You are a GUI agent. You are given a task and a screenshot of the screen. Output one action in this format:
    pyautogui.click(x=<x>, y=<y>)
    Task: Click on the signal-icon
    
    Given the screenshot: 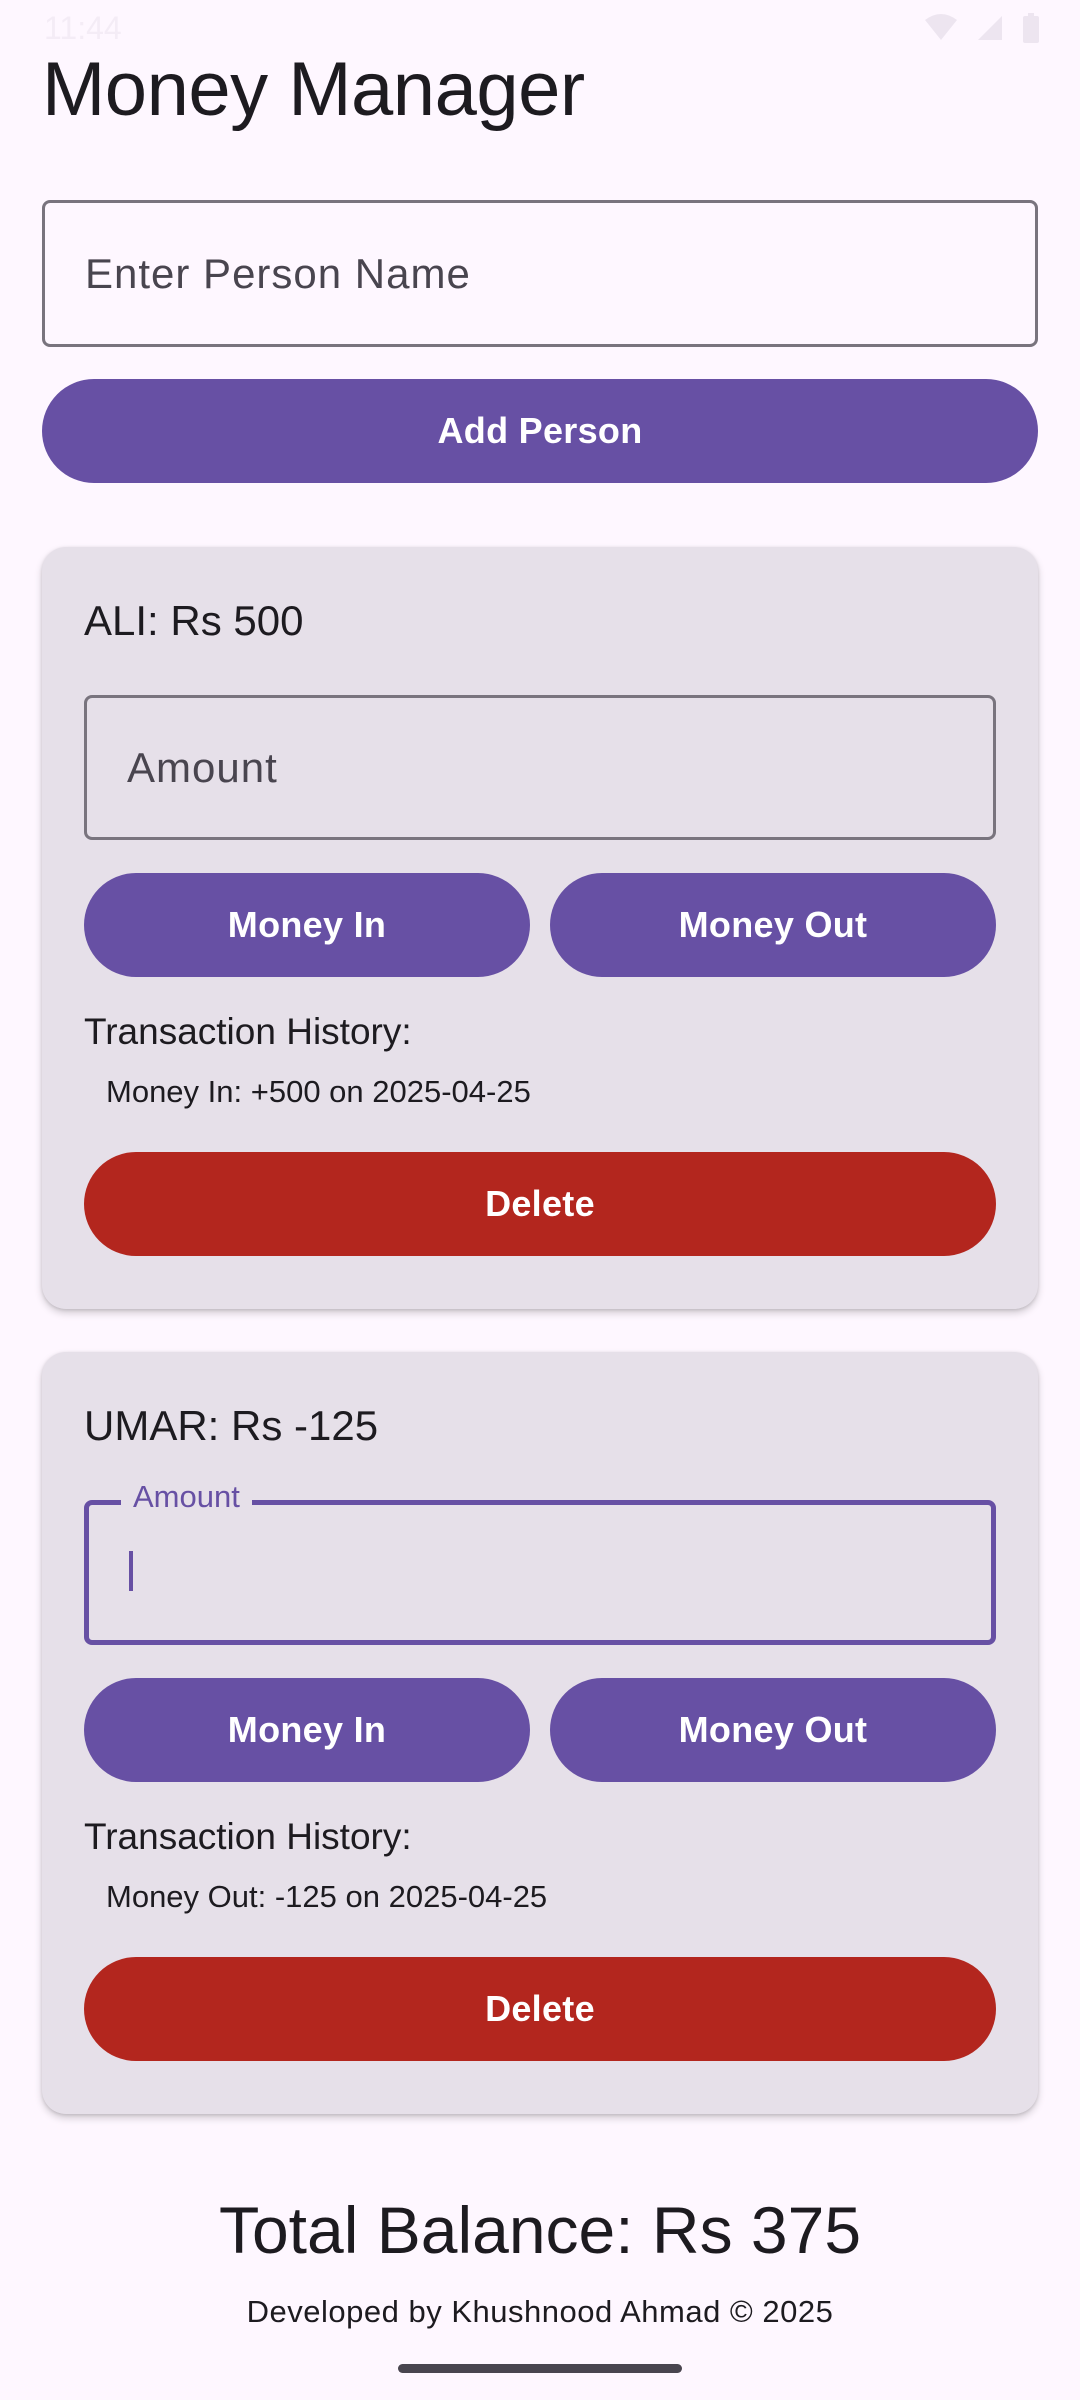 What is the action you would take?
    pyautogui.click(x=990, y=30)
    